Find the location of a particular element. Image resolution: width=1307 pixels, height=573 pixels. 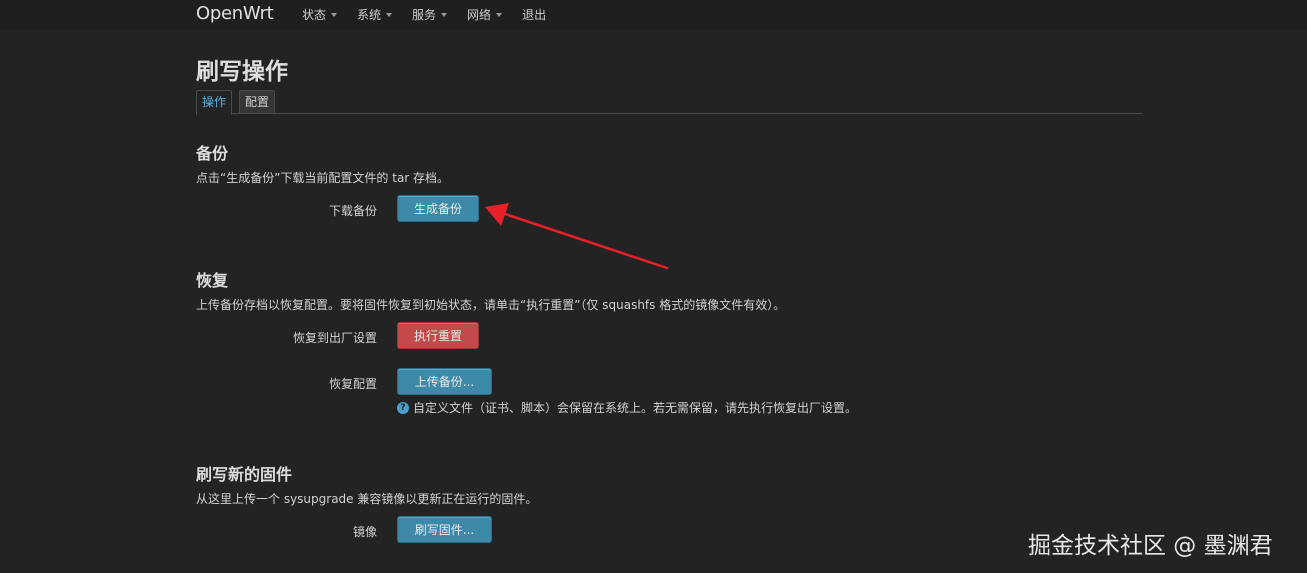

nav-item-label: 退出 is located at coordinates (534, 15).